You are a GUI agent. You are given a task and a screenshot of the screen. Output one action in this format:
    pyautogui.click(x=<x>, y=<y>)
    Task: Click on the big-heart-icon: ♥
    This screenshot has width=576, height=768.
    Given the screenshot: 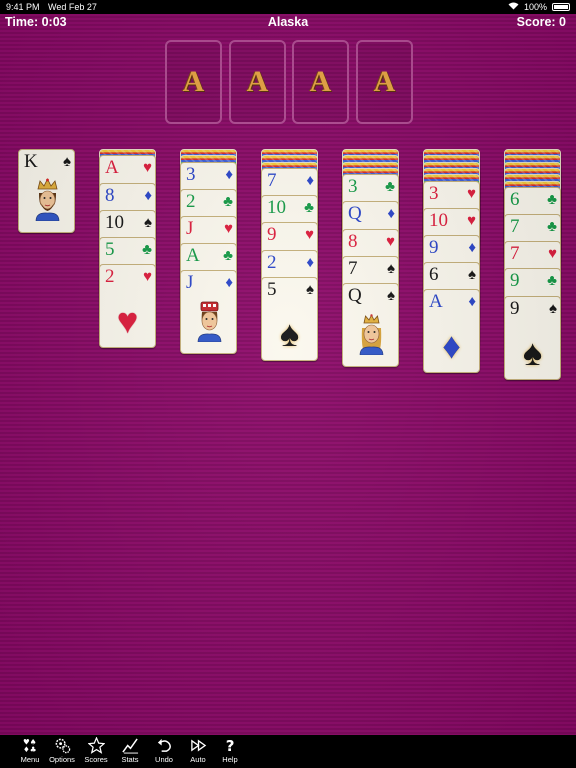 What is the action you would take?
    pyautogui.click(x=127, y=321)
    